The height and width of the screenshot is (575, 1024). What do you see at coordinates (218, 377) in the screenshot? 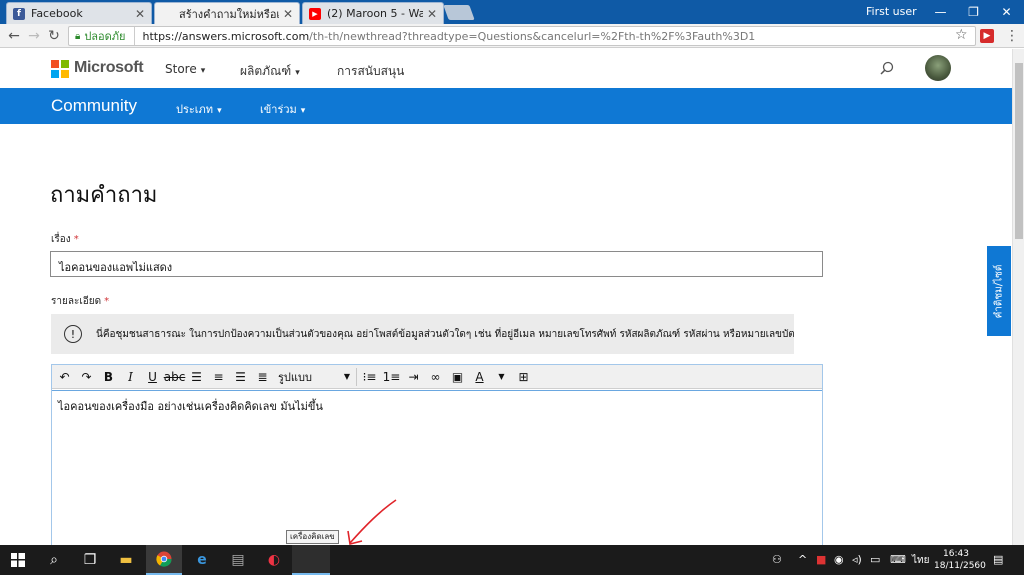
I see `align-center-icon: ≡` at bounding box center [218, 377].